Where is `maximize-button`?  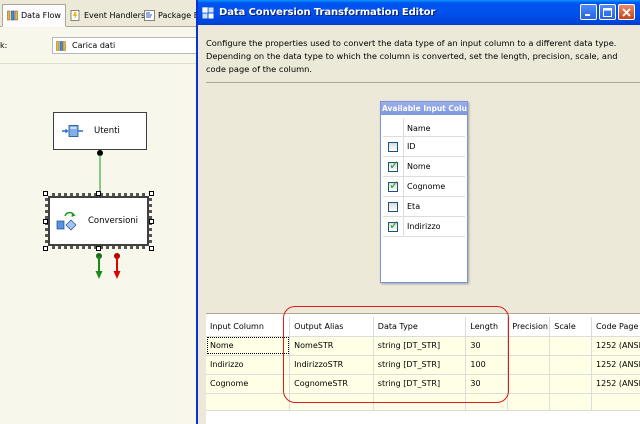
maximize-button is located at coordinates (607, 12).